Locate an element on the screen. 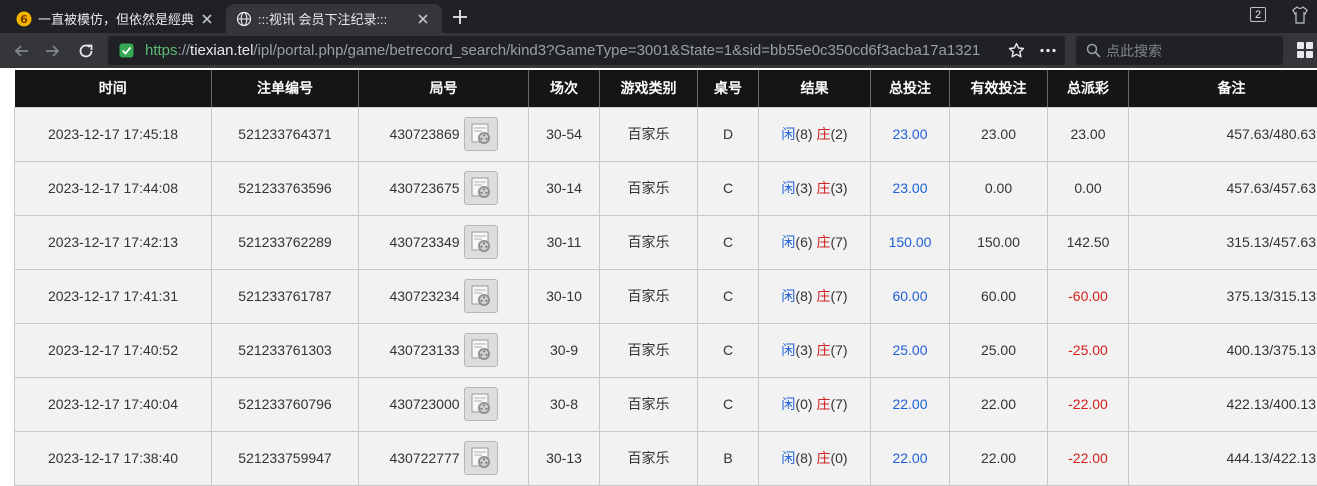 This screenshot has width=1317, height=486. cell-time: 2023-12-17 17:40:52 is located at coordinates (113, 350).